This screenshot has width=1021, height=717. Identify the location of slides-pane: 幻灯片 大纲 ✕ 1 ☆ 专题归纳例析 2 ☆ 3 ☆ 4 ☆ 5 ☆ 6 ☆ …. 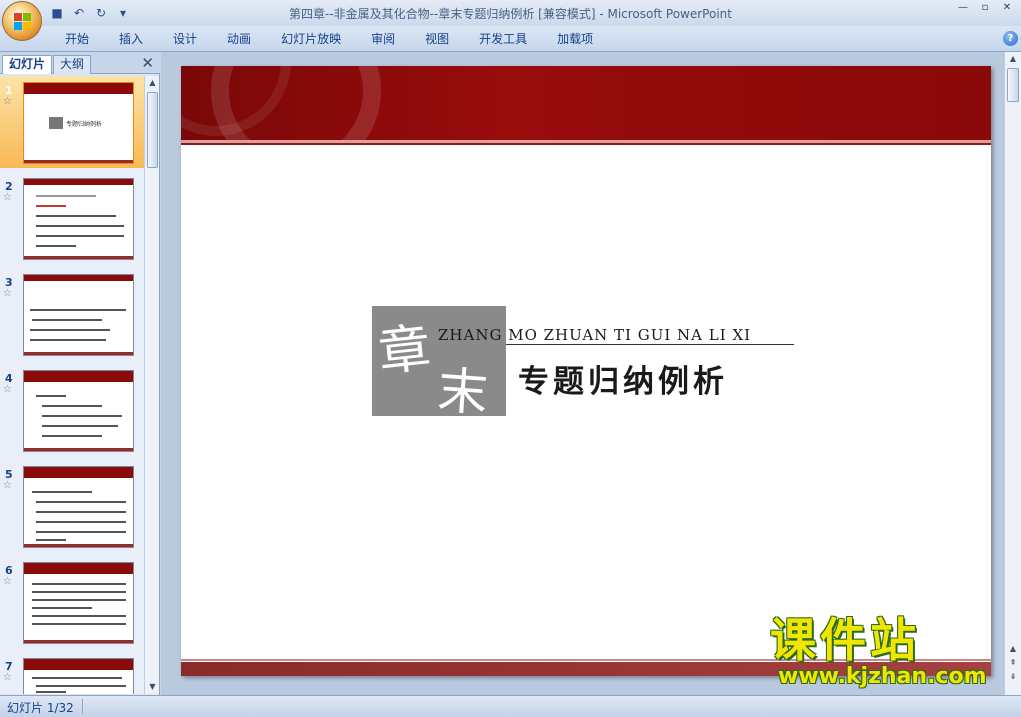
(80, 373).